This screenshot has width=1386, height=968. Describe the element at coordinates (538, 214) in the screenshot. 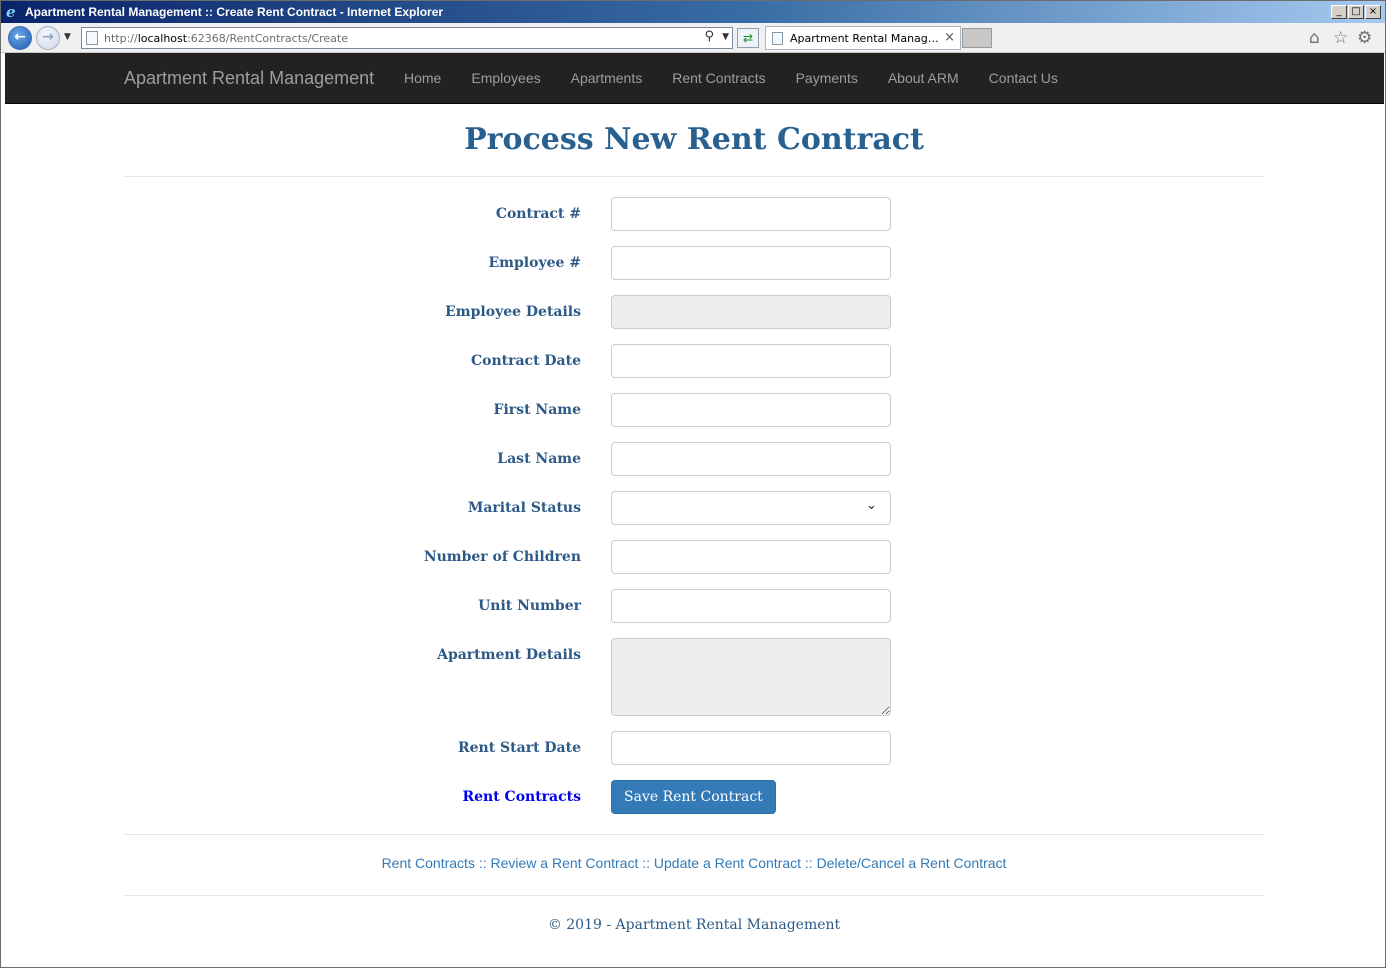

I see `label-contract-number: Contract #` at that location.